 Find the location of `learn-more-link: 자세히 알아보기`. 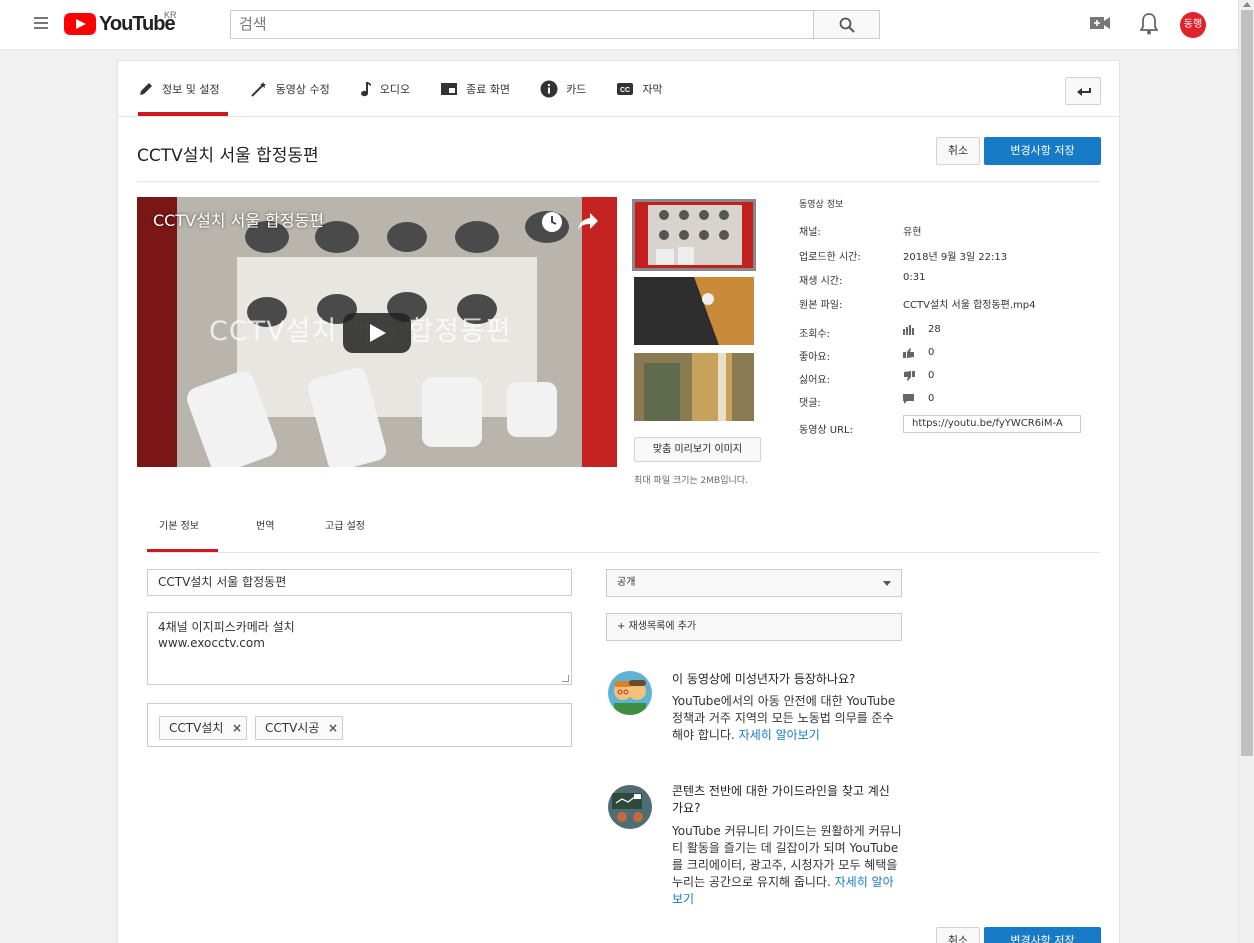

learn-more-link: 자세히 알아보기 is located at coordinates (779, 735).